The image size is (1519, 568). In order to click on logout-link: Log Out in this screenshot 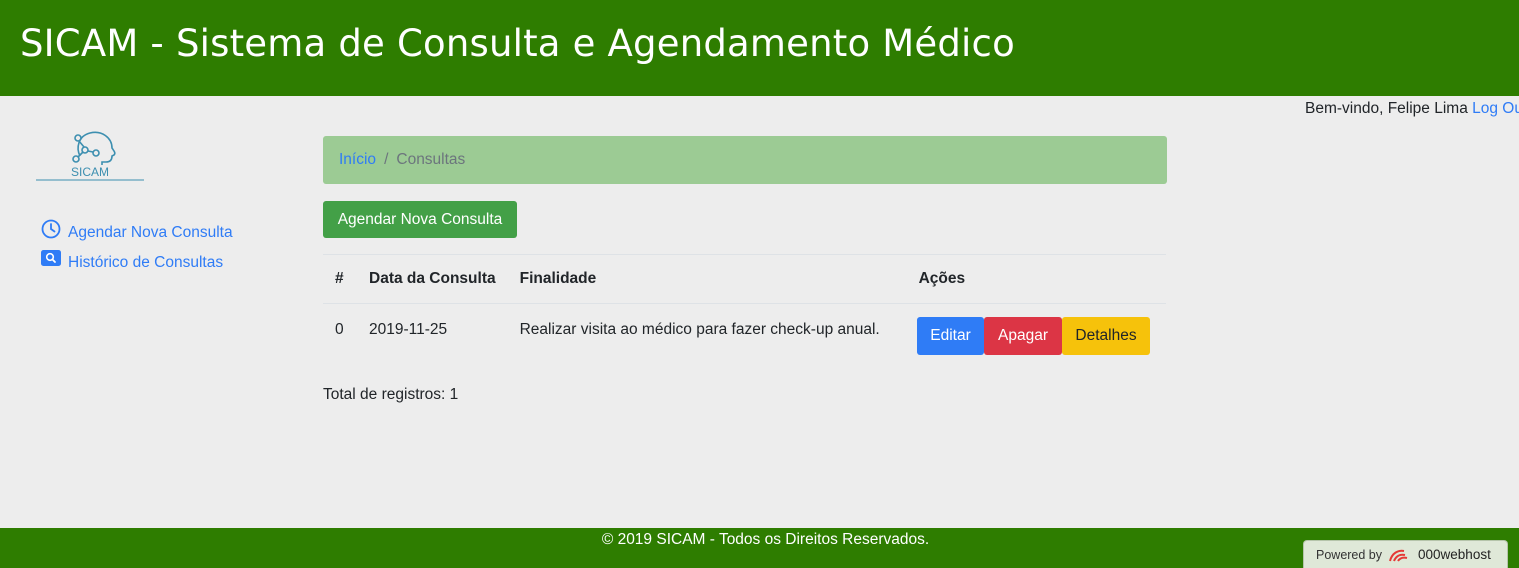, I will do `click(1495, 108)`.